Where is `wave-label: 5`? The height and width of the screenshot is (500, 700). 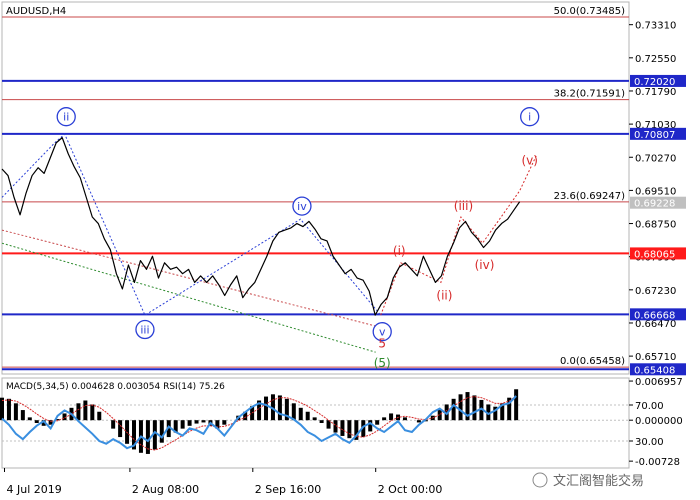 wave-label: 5 is located at coordinates (382, 343).